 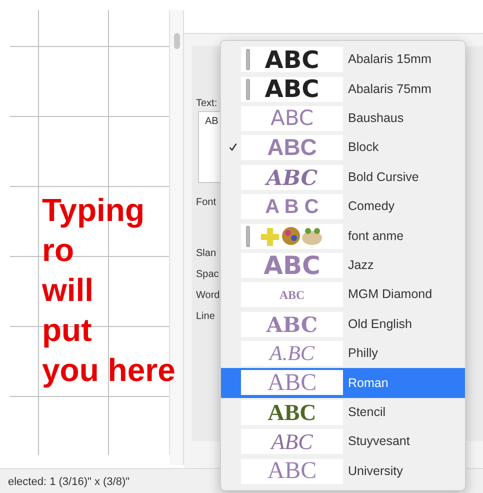 What do you see at coordinates (177, 41) in the screenshot?
I see `scroll-thumb` at bounding box center [177, 41].